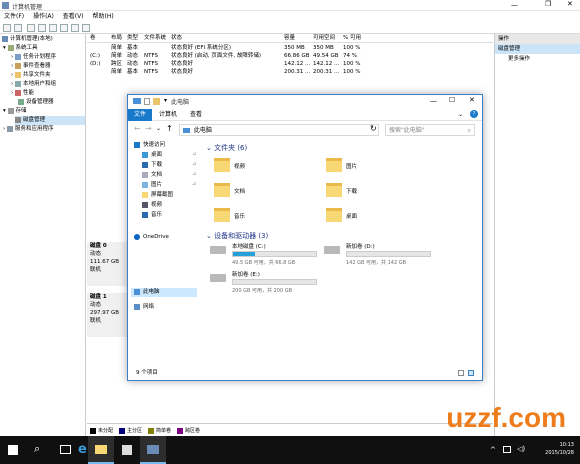 This screenshot has width=580, height=464. What do you see at coordinates (244, 169) in the screenshot?
I see `folder-videos: 视频` at bounding box center [244, 169].